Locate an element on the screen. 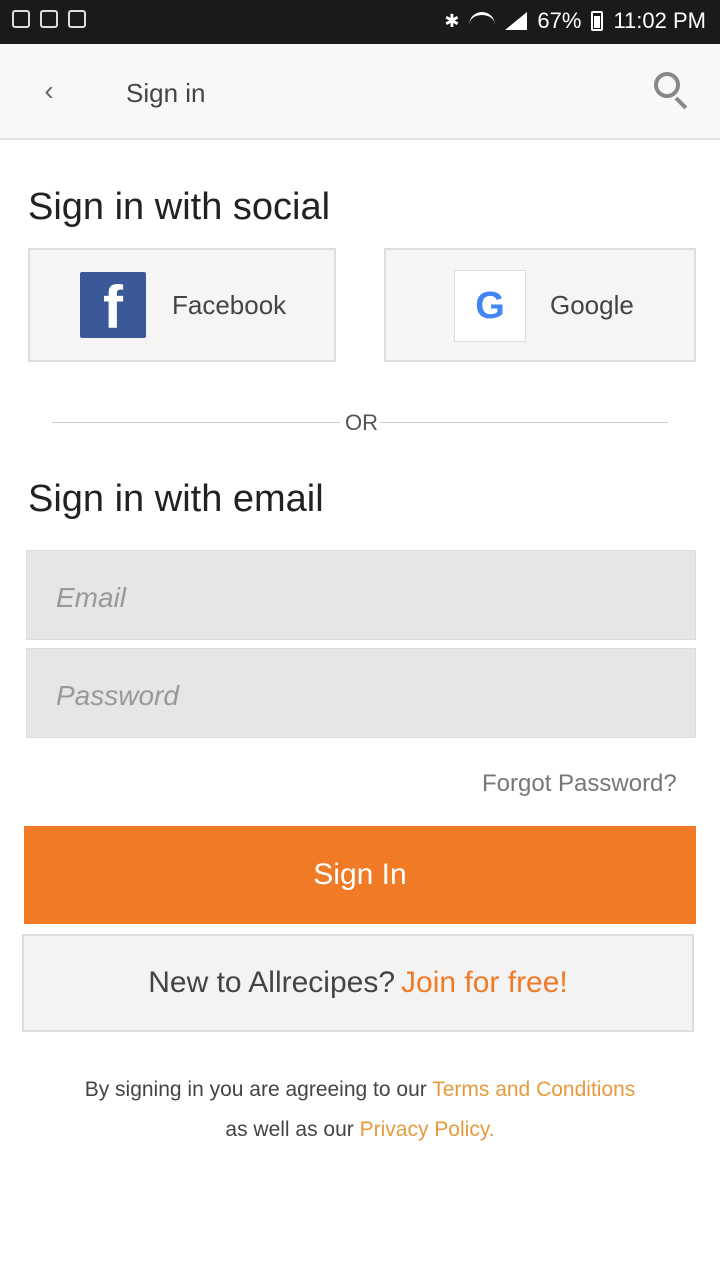 The height and width of the screenshot is (1280, 720). sign-in-button: Sign In is located at coordinates (360, 875).